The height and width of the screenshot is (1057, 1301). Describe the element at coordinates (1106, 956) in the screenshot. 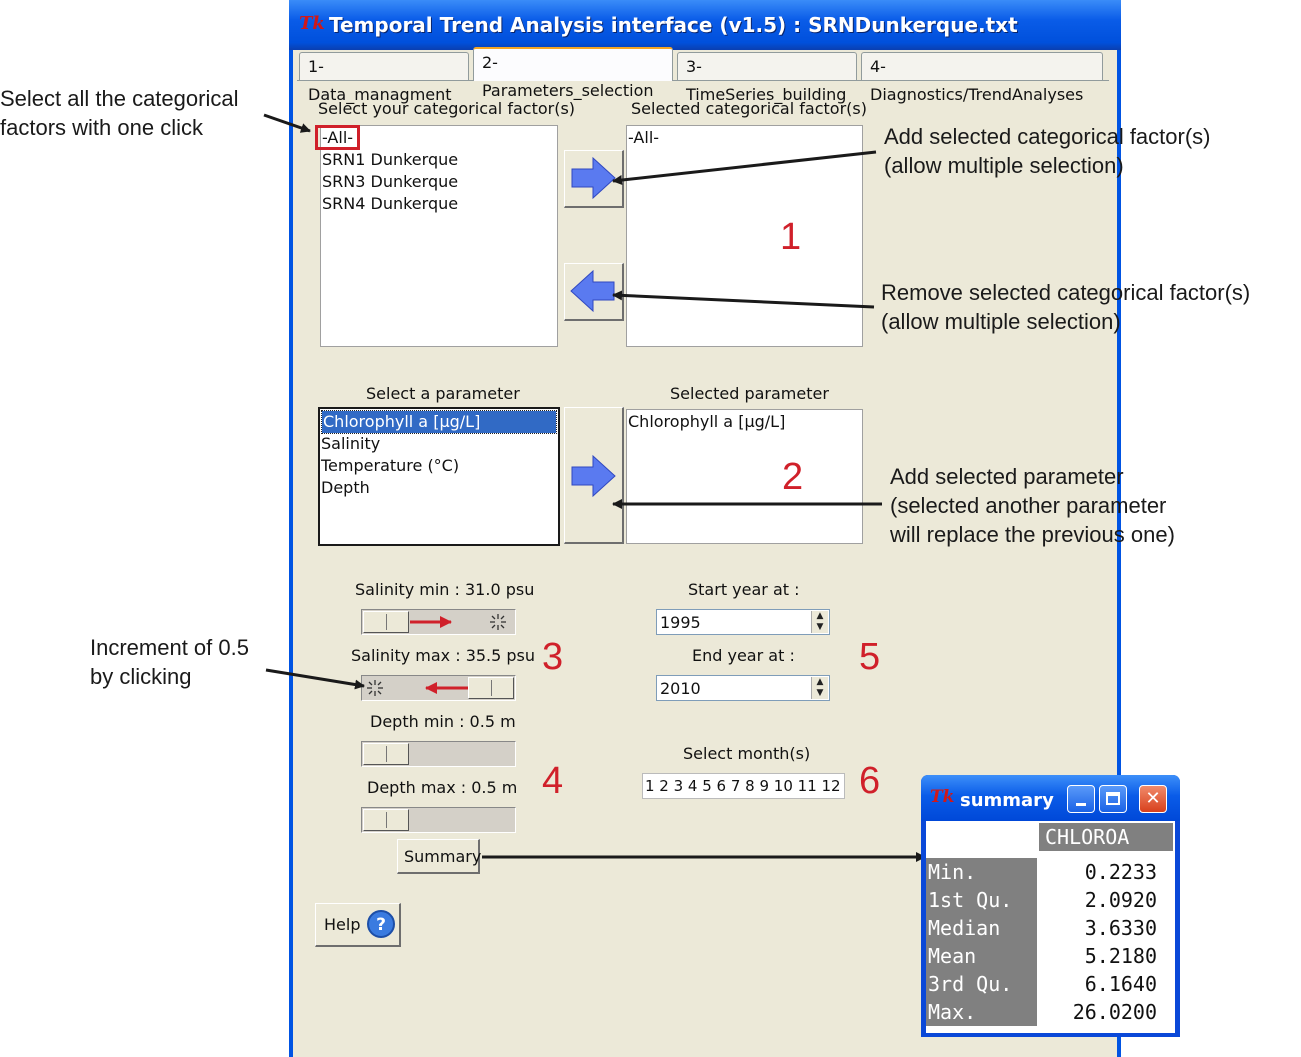

I see `summary-row-value: 5.2180` at that location.